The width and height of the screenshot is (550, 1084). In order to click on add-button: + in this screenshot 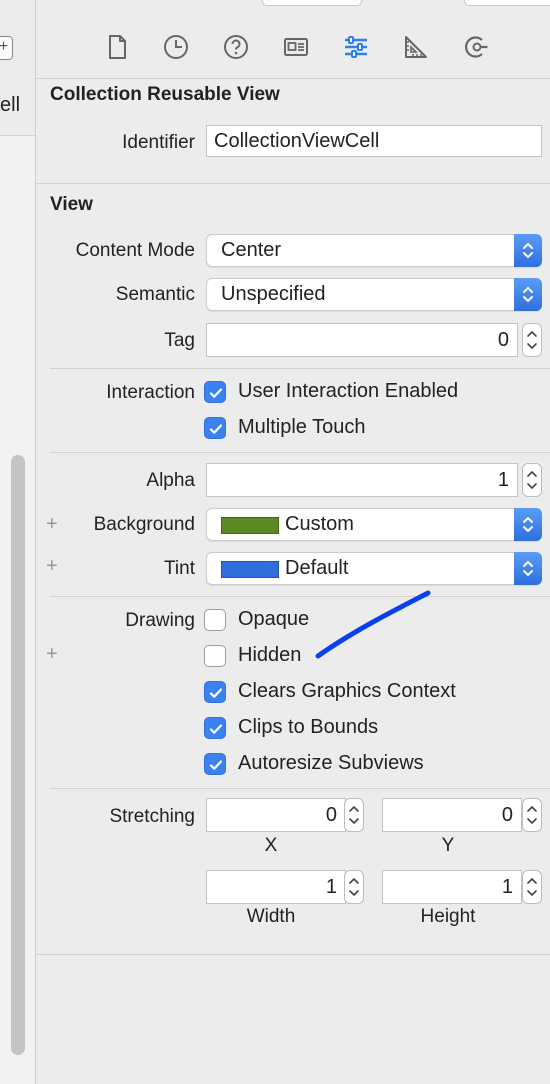, I will do `click(6, 48)`.